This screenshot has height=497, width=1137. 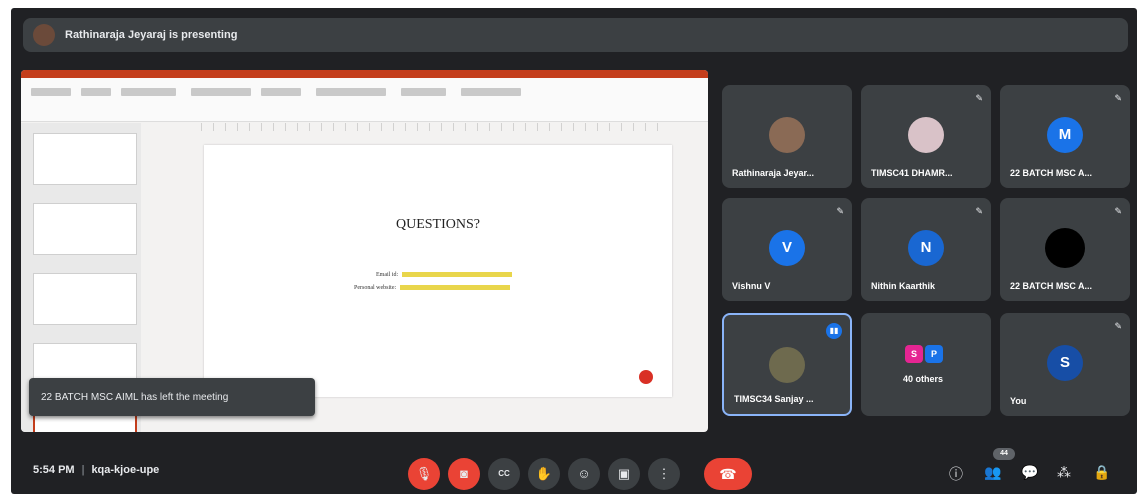 I want to click on info-icon: ⓘ, so click(x=956, y=474).